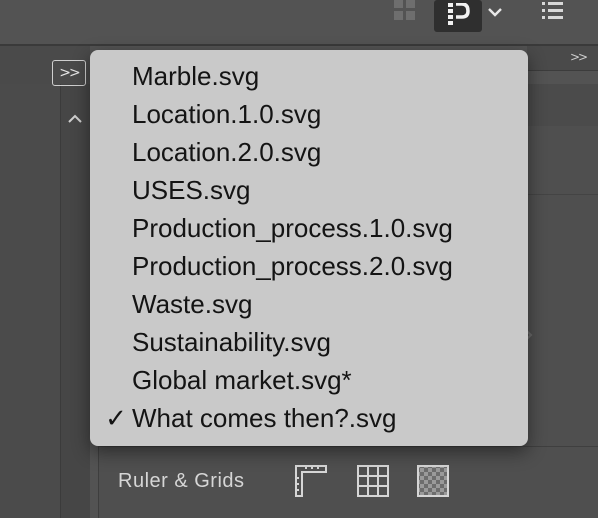 Image resolution: width=598 pixels, height=518 pixels. I want to click on ruler-grids-label: Ruler & Grids, so click(181, 481).